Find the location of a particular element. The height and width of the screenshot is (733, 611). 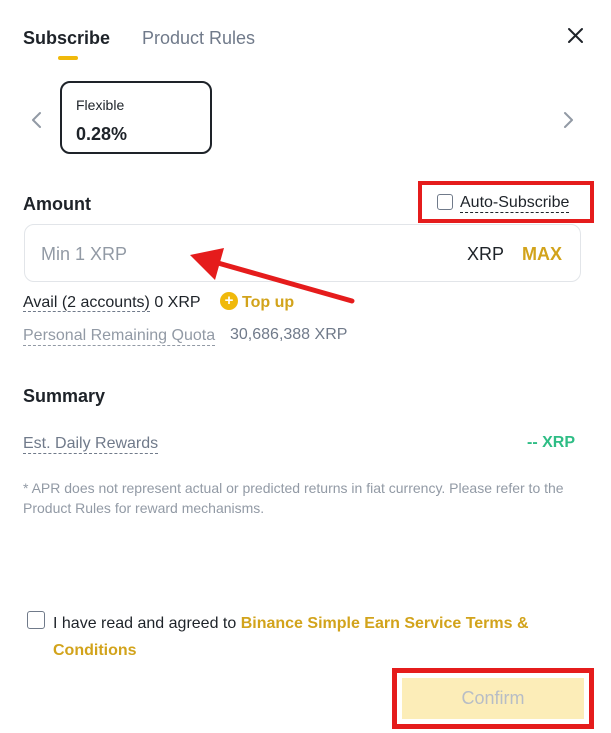

agreement-prefix: I have read and agreed to is located at coordinates (147, 623).